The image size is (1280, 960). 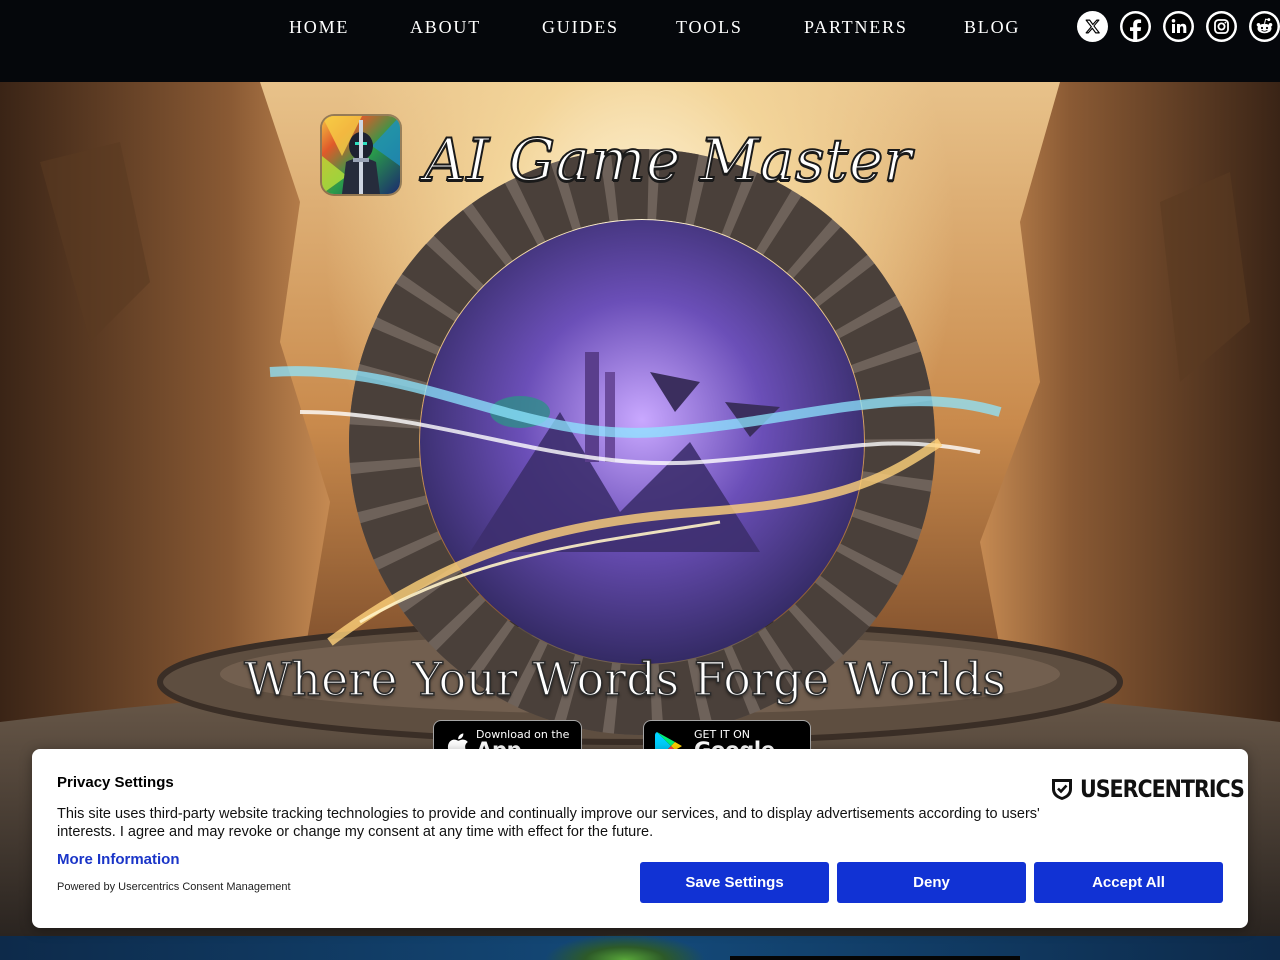 What do you see at coordinates (625, 946) in the screenshot?
I see `knight-emblem-image` at bounding box center [625, 946].